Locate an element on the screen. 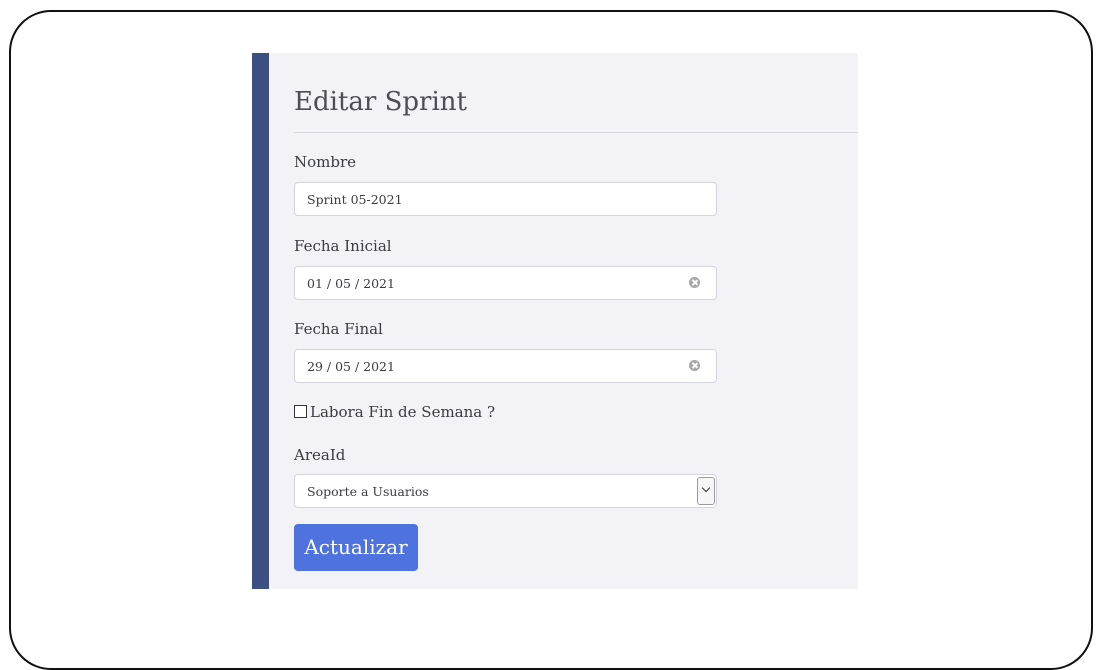 This screenshot has width=1103, height=670. fin-de-semana-checkbox is located at coordinates (300, 411).